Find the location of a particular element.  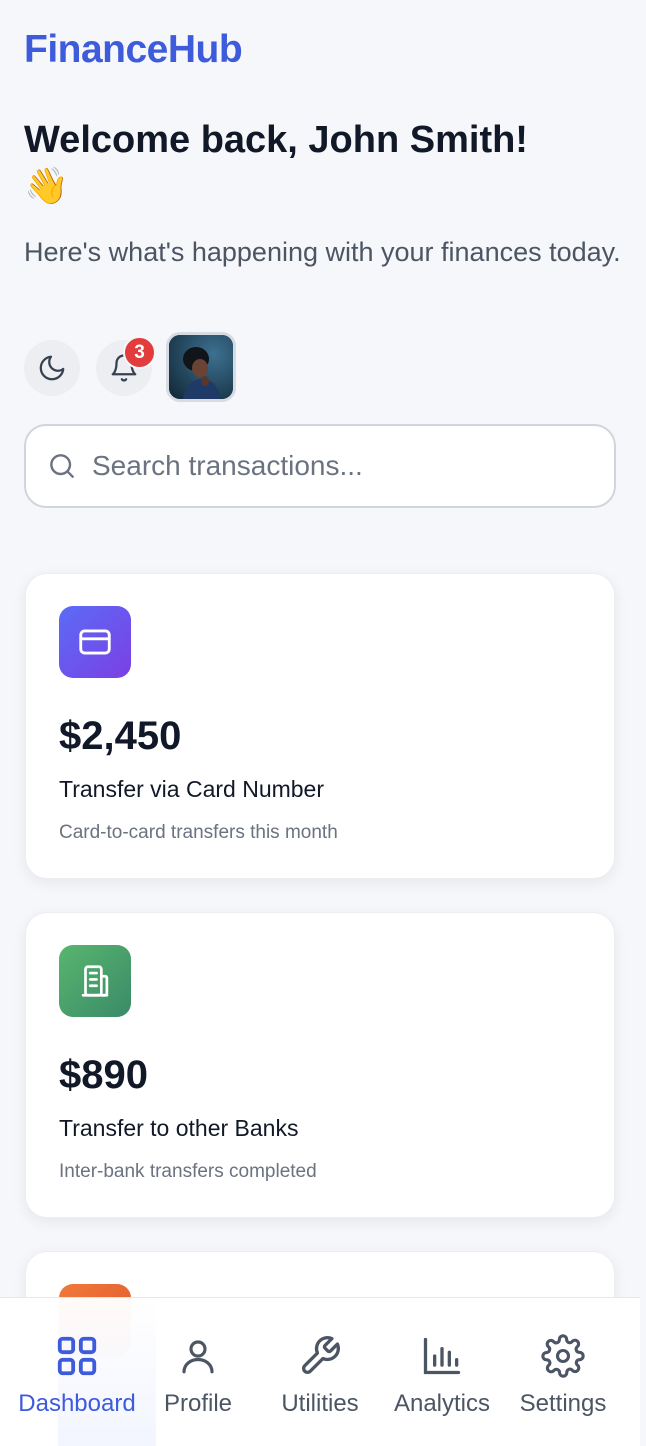

wrench-icon is located at coordinates (321, 1355).